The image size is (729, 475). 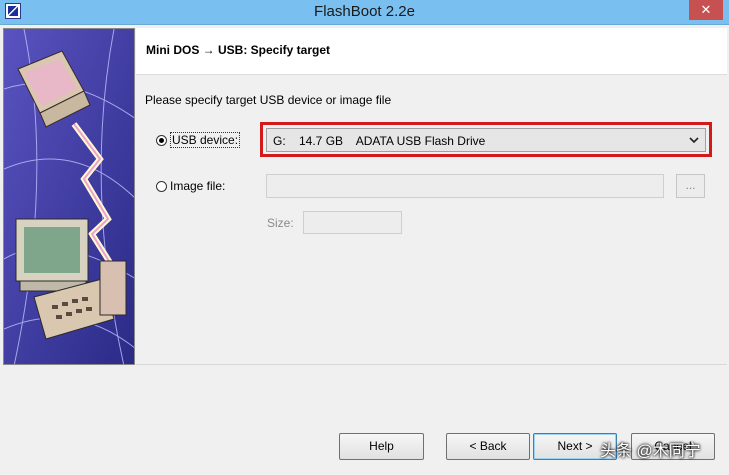 What do you see at coordinates (161, 186) in the screenshot?
I see `image-file-radio` at bounding box center [161, 186].